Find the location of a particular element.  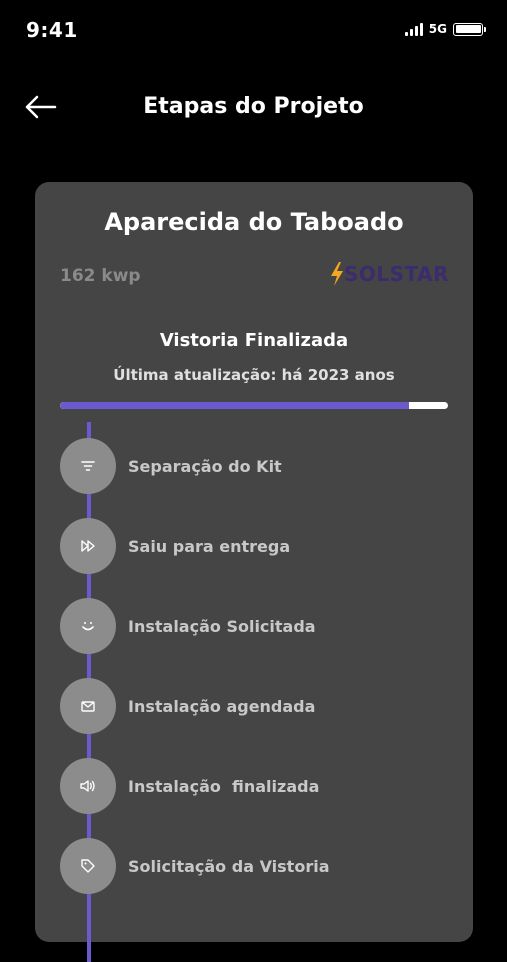

fast-forward-icon is located at coordinates (88, 546).